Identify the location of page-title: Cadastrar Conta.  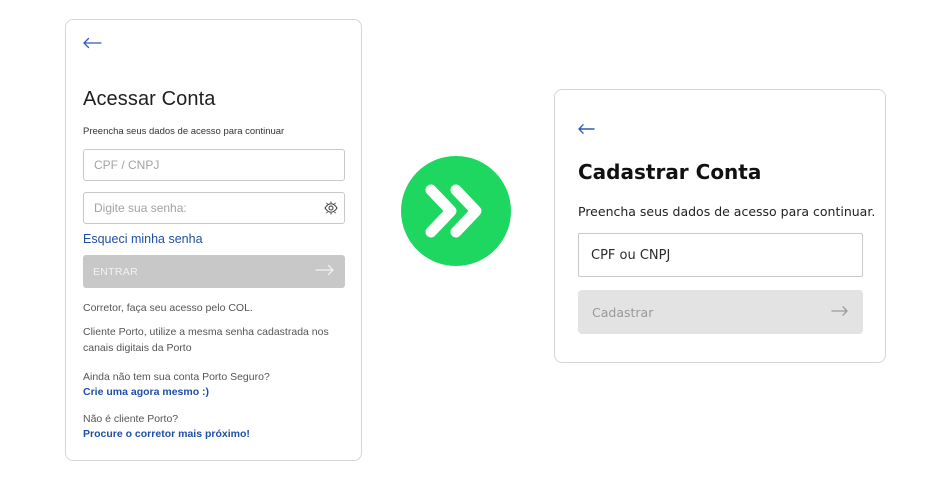
(670, 172).